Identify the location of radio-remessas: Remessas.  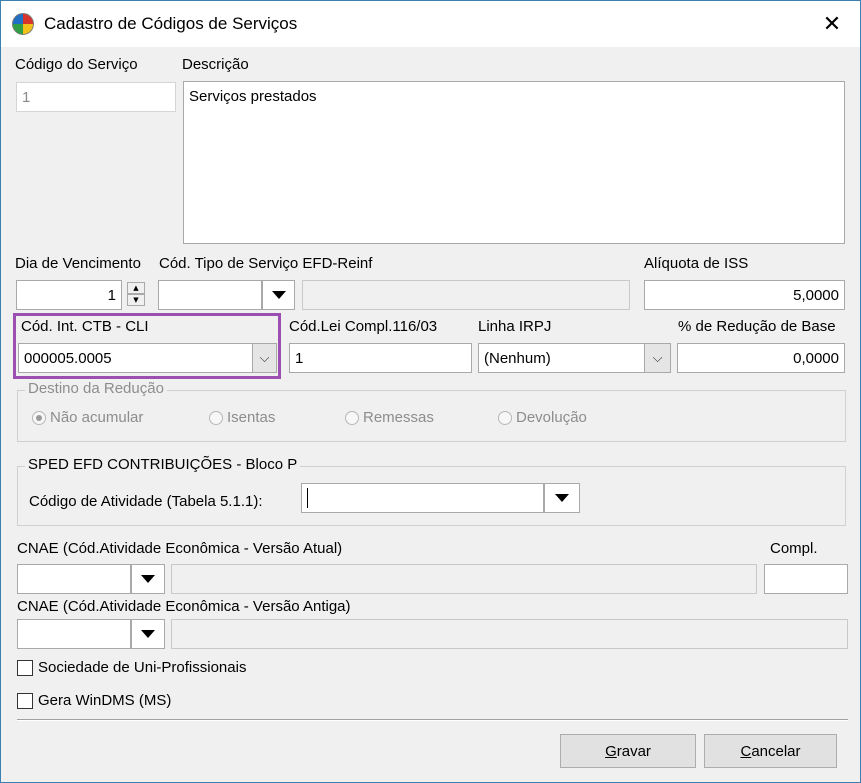
(389, 417).